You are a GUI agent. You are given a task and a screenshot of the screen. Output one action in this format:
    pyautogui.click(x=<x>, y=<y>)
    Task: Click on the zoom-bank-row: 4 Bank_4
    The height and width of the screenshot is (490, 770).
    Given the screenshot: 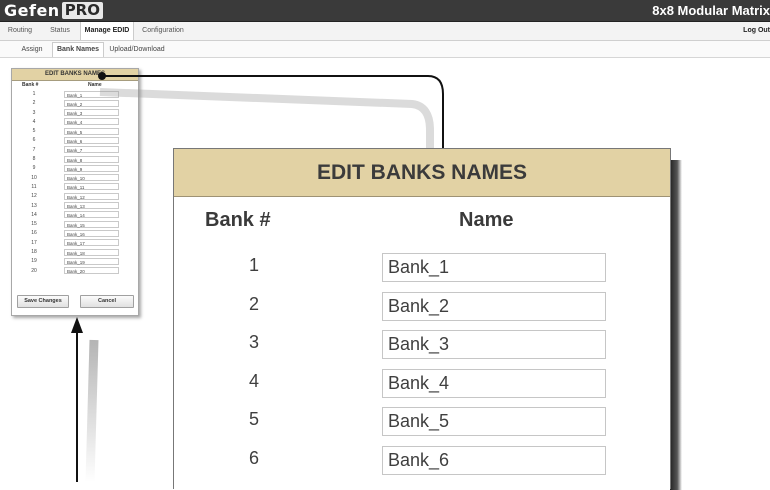 What is the action you would take?
    pyautogui.click(x=422, y=382)
    